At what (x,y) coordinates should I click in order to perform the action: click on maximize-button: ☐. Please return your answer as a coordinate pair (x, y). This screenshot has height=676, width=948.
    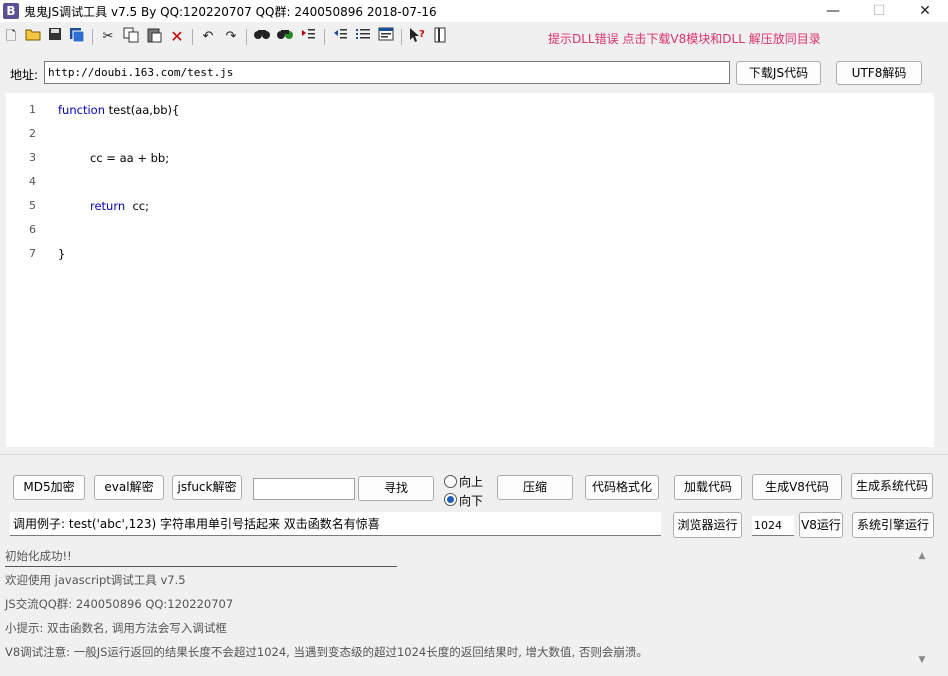
    Looking at the image, I should click on (879, 11).